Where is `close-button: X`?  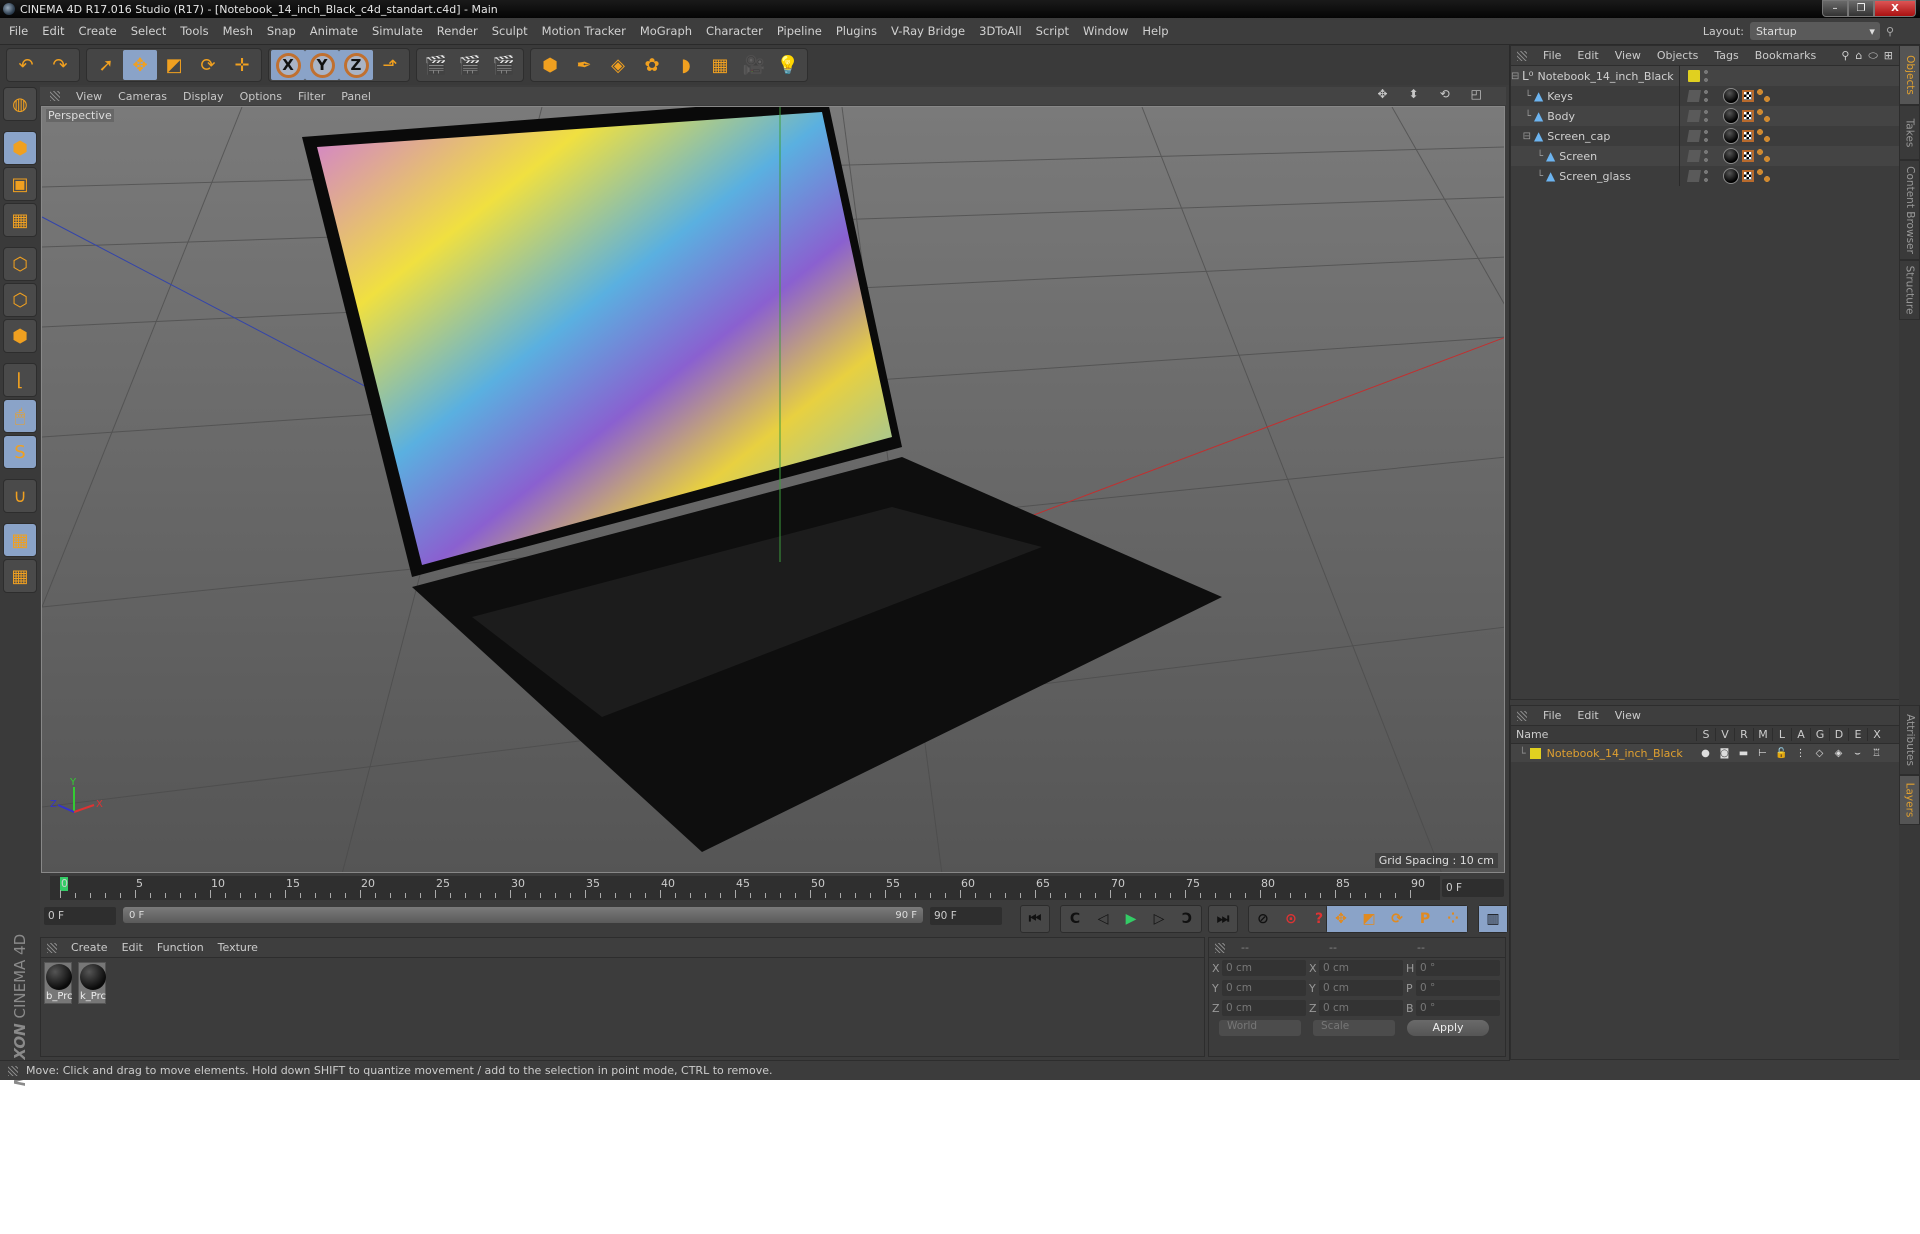
close-button: X is located at coordinates (1895, 8).